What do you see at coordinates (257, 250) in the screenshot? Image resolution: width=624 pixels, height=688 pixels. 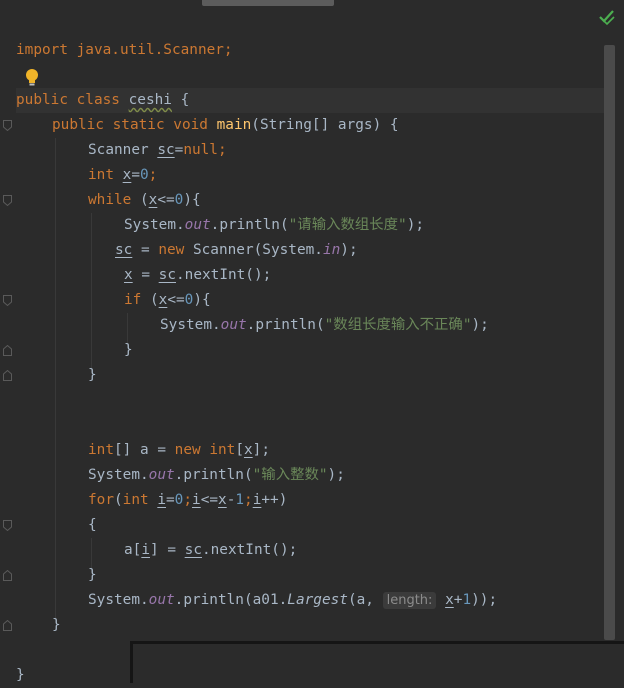 I see `code-text: Scanner(System.` at bounding box center [257, 250].